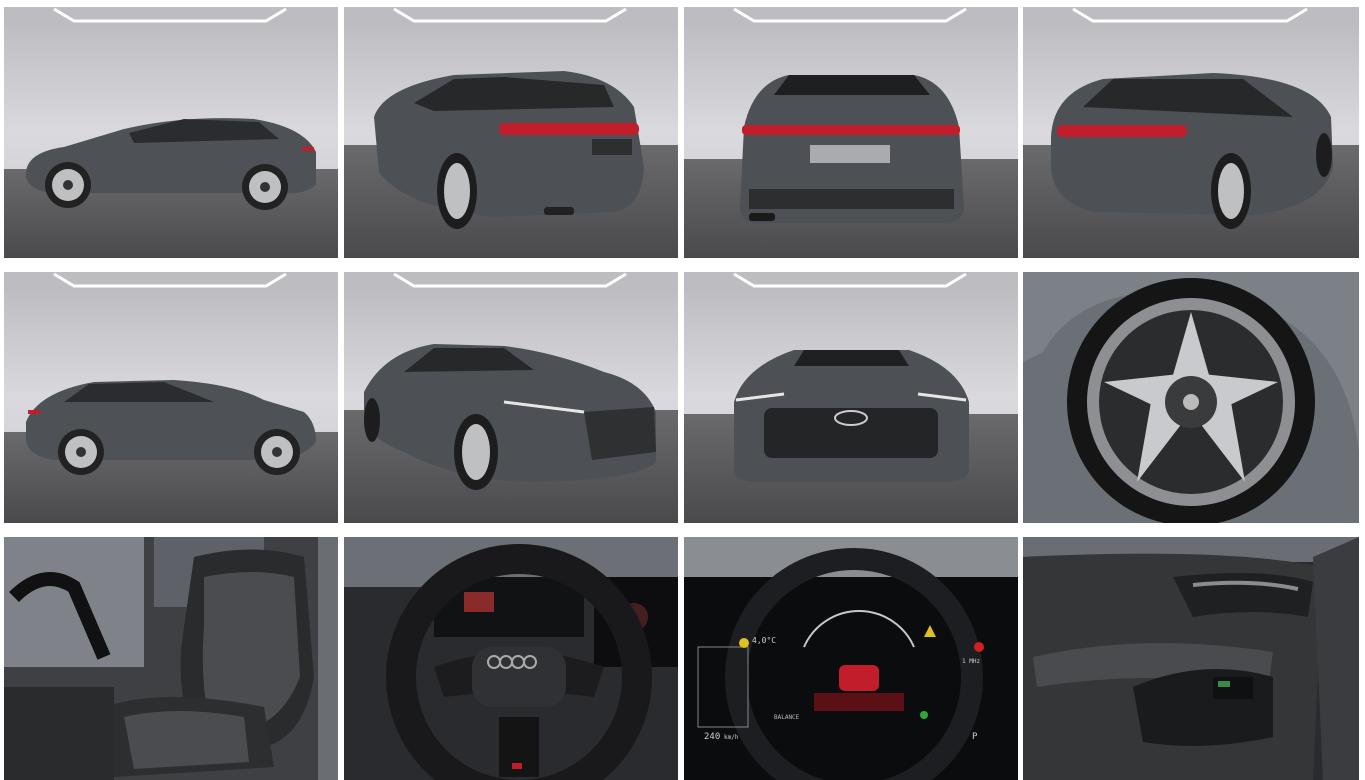 The height and width of the screenshot is (780, 1365). I want to click on cluster-mode-label: BALANCE, so click(787, 717).